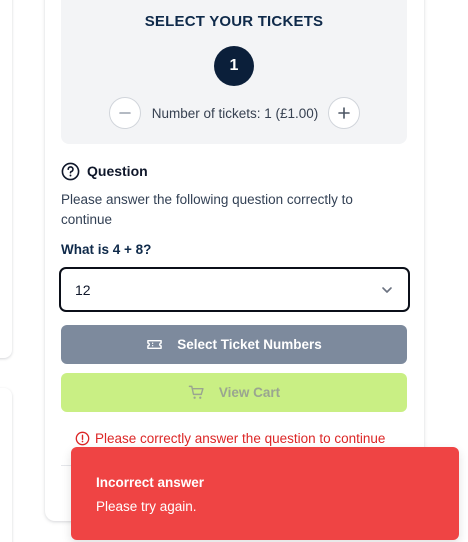 The height and width of the screenshot is (542, 468). Describe the element at coordinates (146, 506) in the screenshot. I see `toast-message: Please try again.` at that location.